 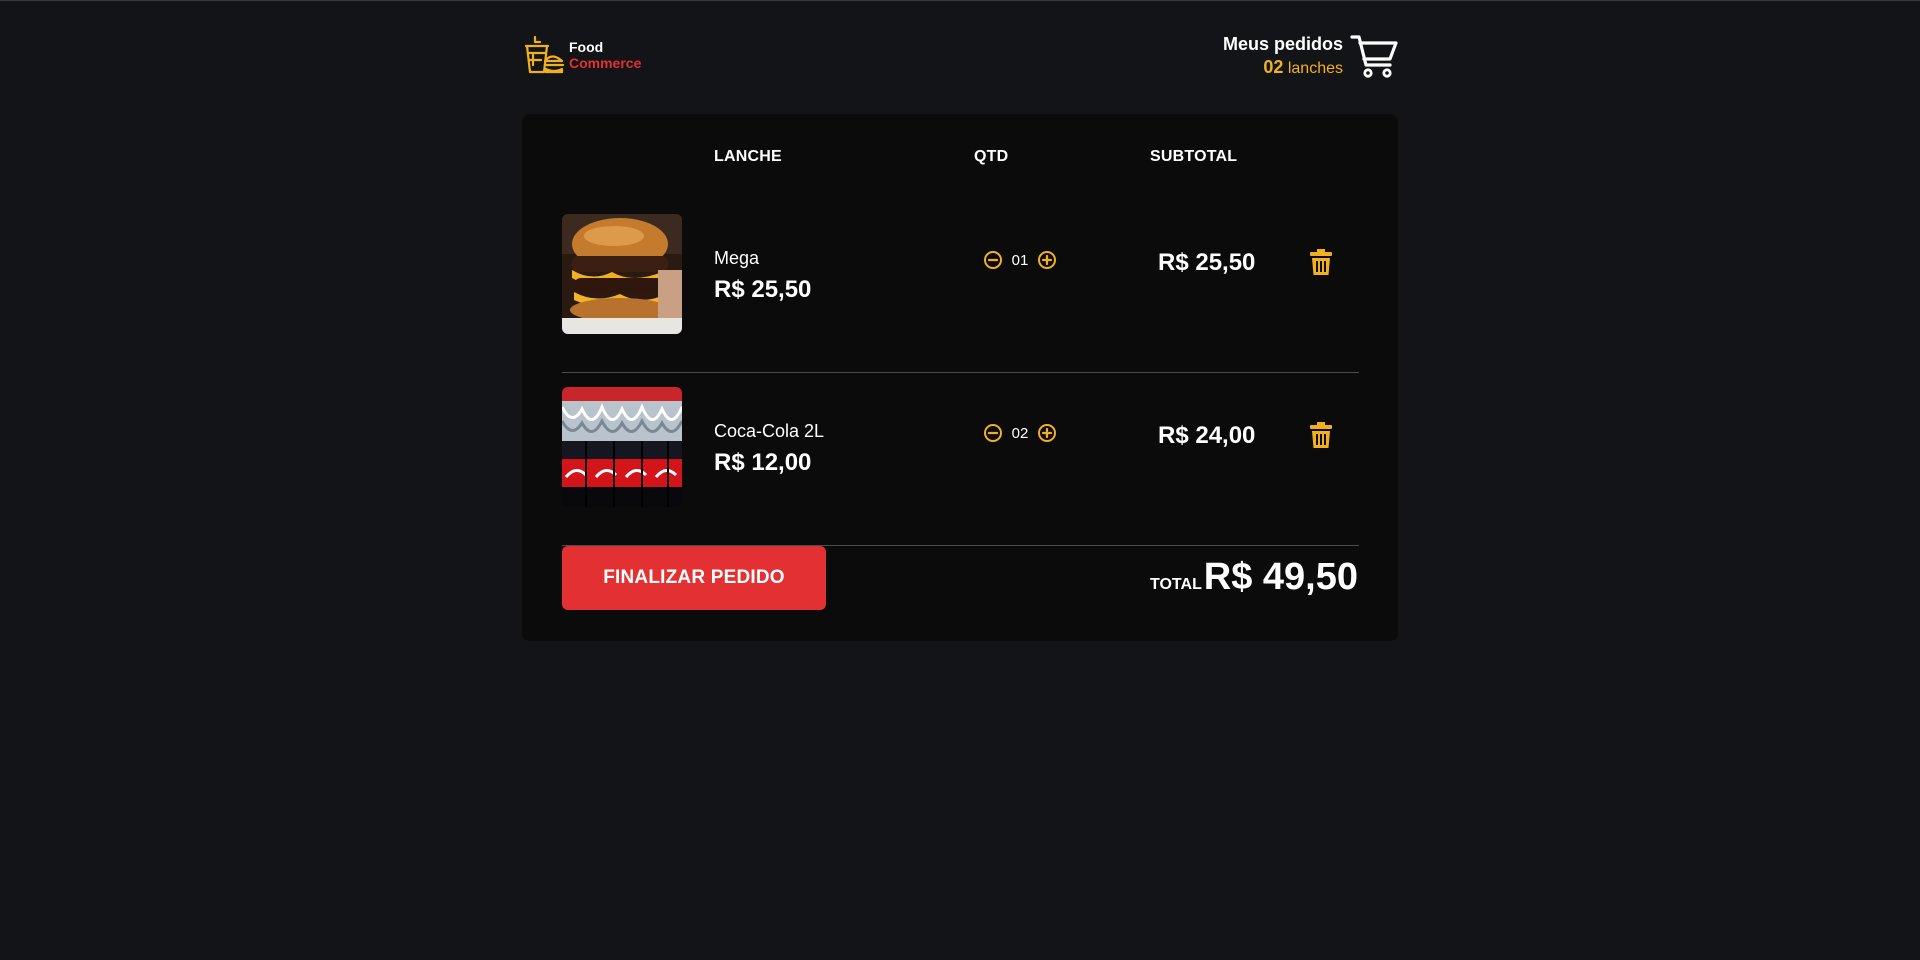 What do you see at coordinates (1207, 262) in the screenshot?
I see `item-subtotal: R$ 25,50` at bounding box center [1207, 262].